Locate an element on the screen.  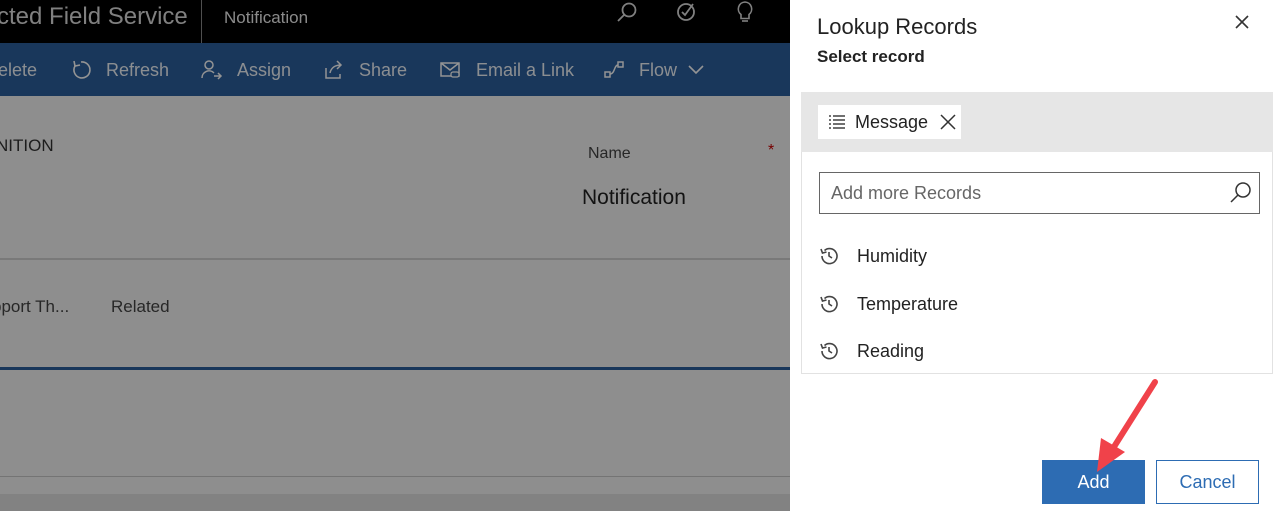
search-box is located at coordinates (1039, 193).